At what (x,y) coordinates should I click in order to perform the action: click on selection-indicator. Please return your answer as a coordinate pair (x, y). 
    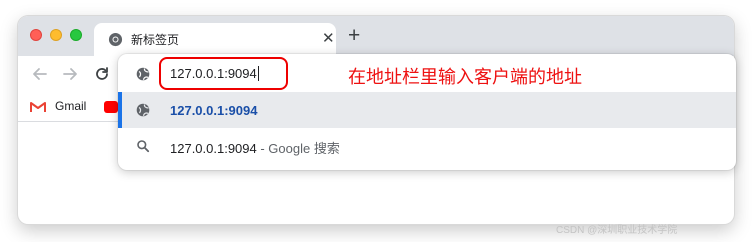
    Looking at the image, I should click on (120, 110).